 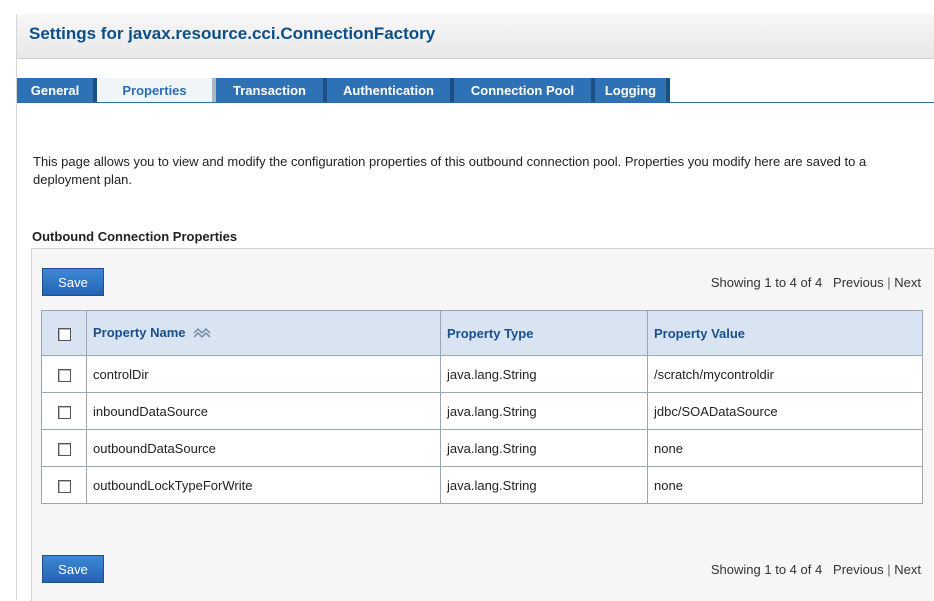 What do you see at coordinates (73, 282) in the screenshot?
I see `save-button-top: Save` at bounding box center [73, 282].